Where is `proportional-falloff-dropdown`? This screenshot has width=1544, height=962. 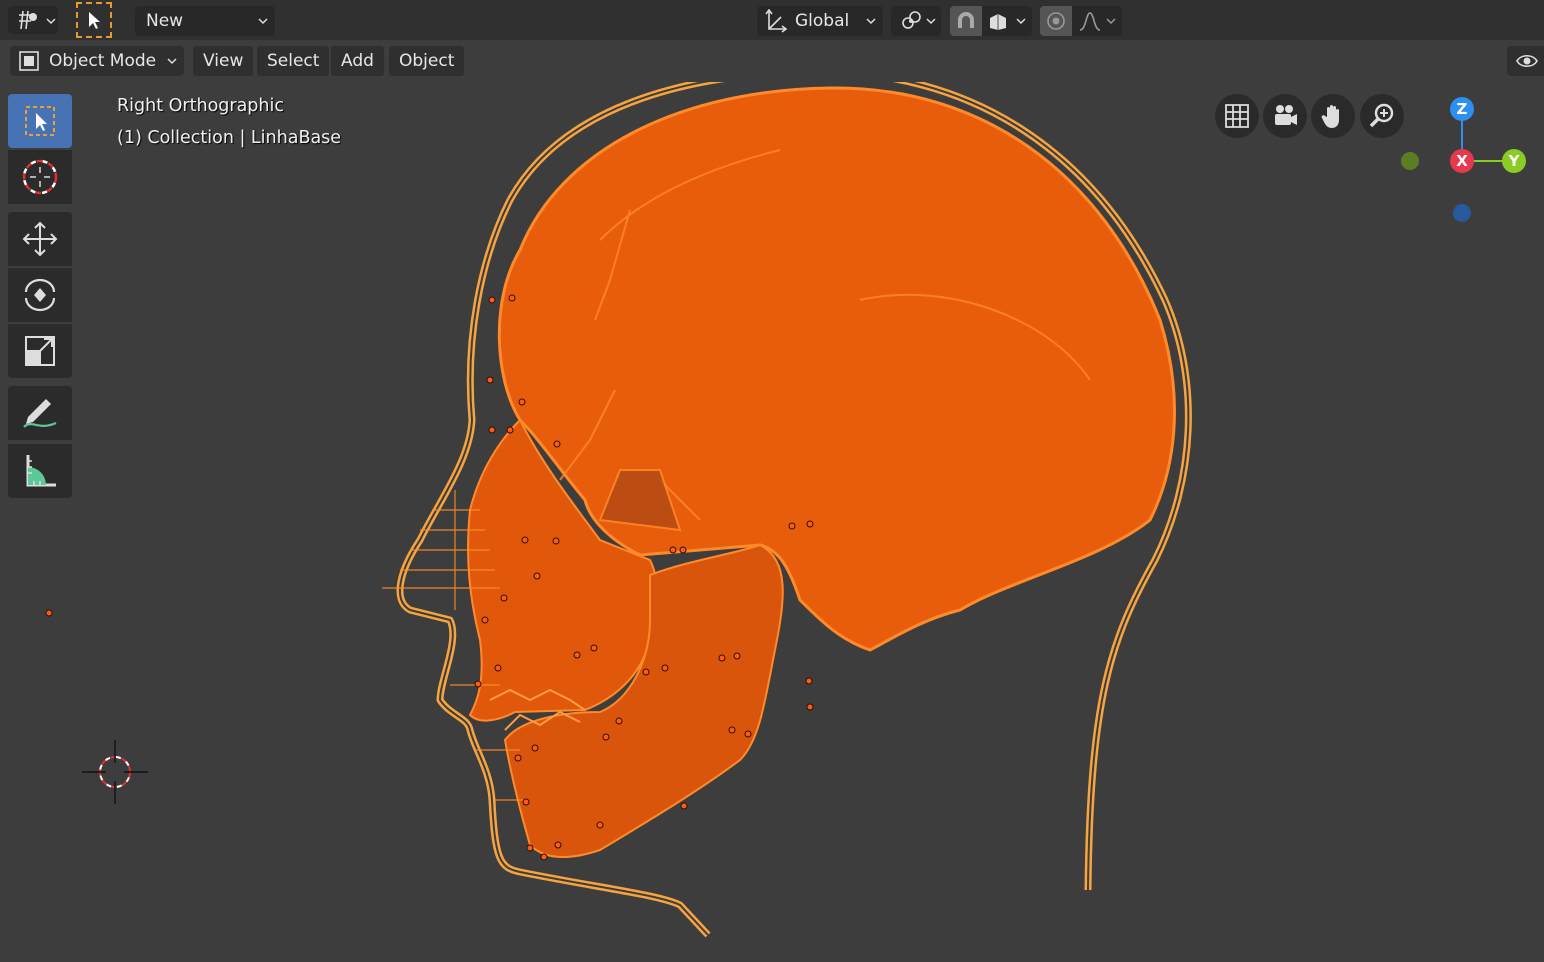 proportional-falloff-dropdown is located at coordinates (1097, 21).